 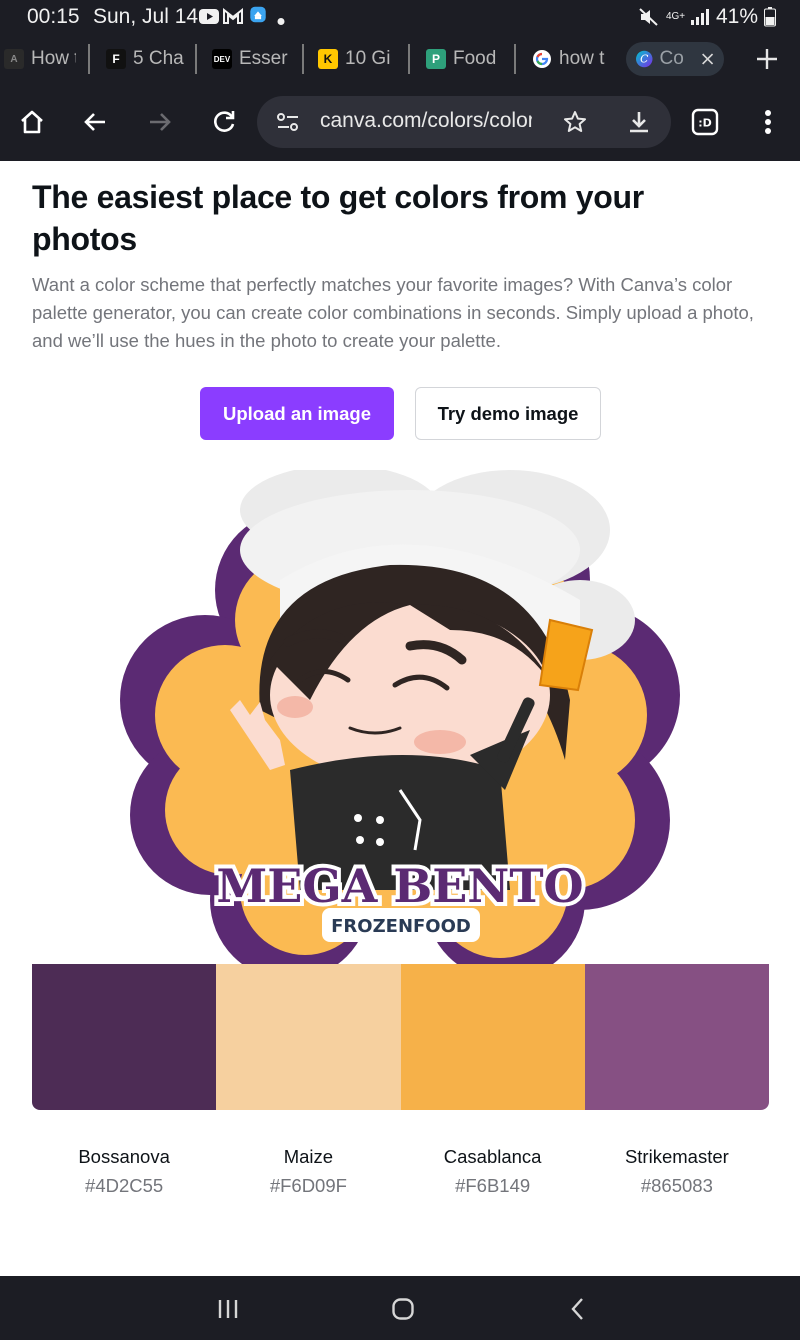 What do you see at coordinates (677, 1171) in the screenshot?
I see `color-info: Strikemaster #865083` at bounding box center [677, 1171].